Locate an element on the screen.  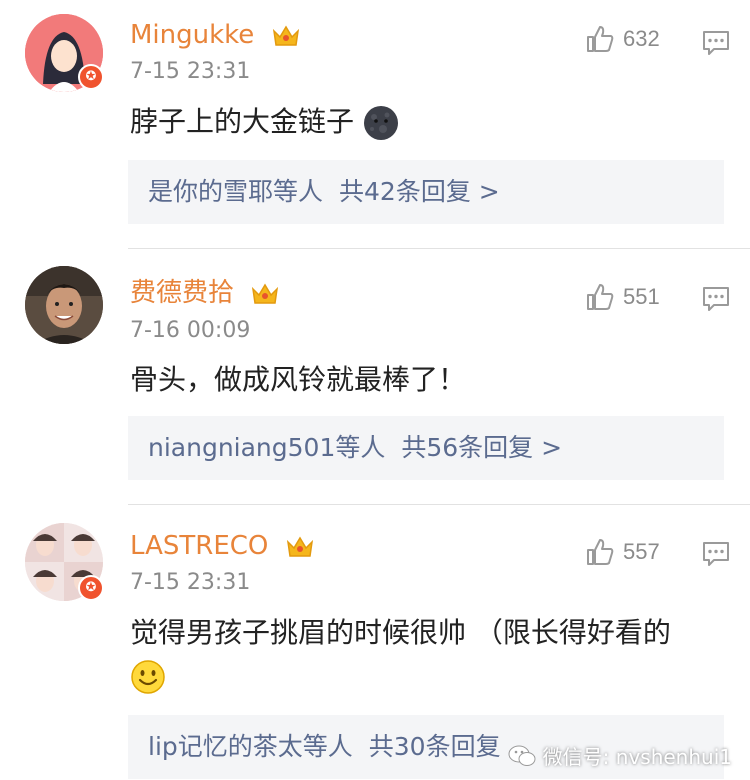
comment-text: 骨头，做成风铃就最棒了！ is located at coordinates (298, 380).